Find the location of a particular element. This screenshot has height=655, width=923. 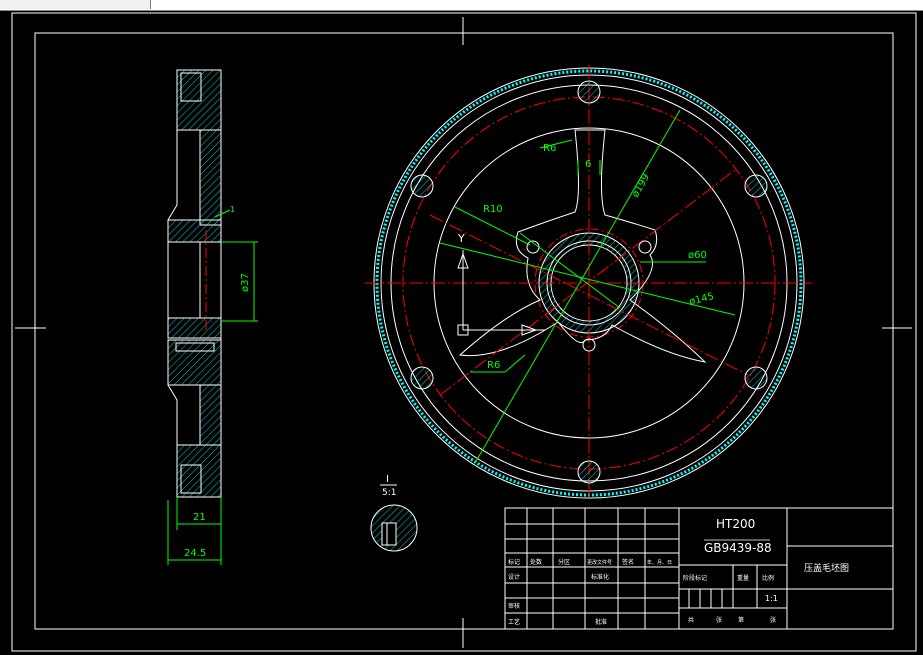

label-stage: 阶段标记 is located at coordinates (695, 578).